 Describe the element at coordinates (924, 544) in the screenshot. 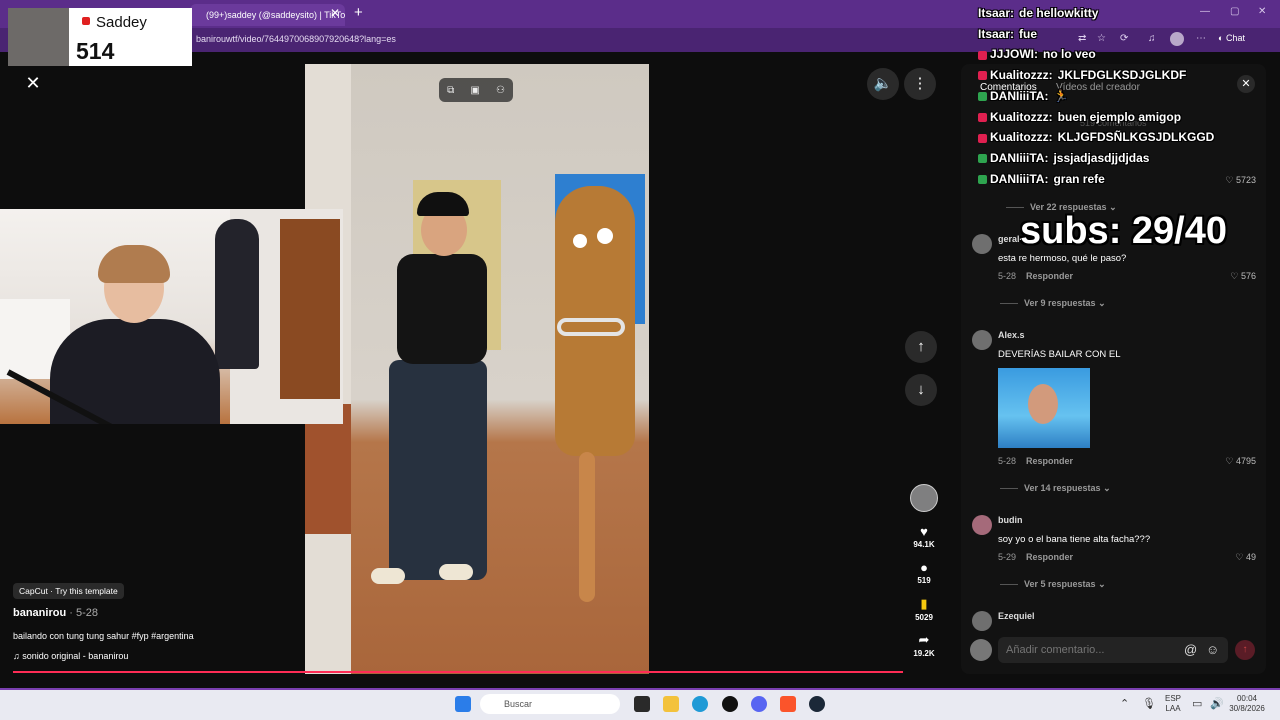

I see `like-count: 94.1K` at that location.